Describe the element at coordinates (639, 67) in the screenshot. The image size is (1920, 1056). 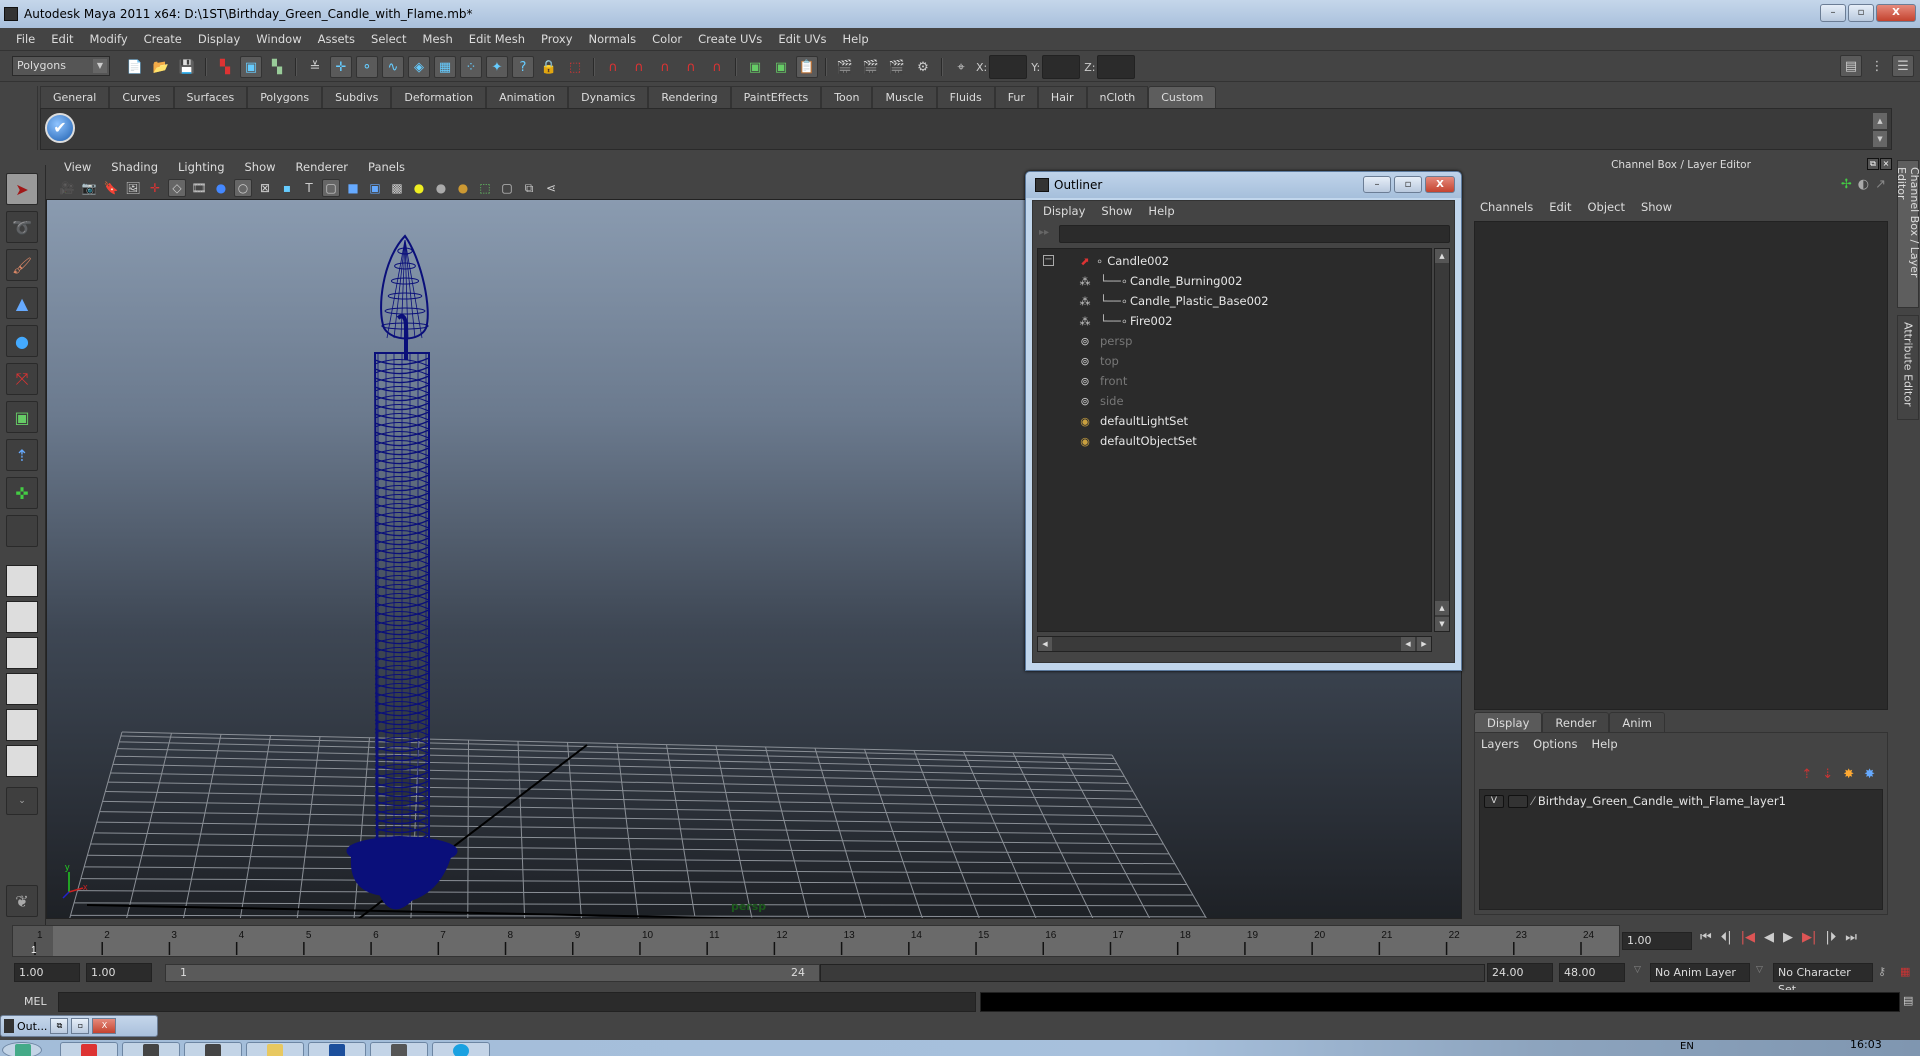
I see `snap-to-curves-icon: ∩` at that location.